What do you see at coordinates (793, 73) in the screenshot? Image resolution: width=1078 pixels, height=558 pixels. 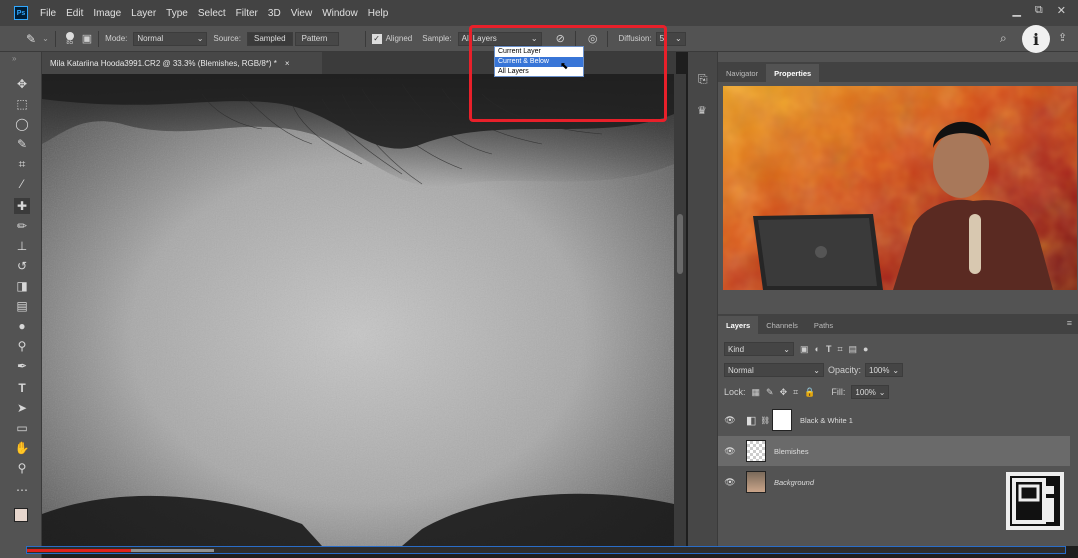 I see `tab-properties: Properties` at bounding box center [793, 73].